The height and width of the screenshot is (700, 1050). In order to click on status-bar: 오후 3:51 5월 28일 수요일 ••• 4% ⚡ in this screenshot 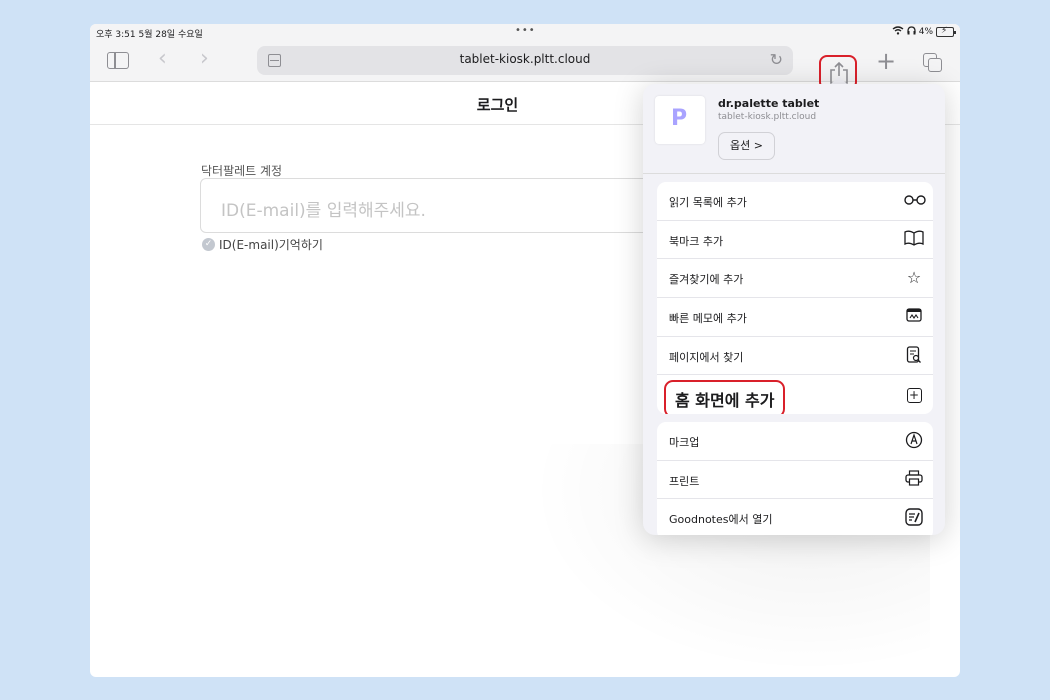, I will do `click(525, 33)`.